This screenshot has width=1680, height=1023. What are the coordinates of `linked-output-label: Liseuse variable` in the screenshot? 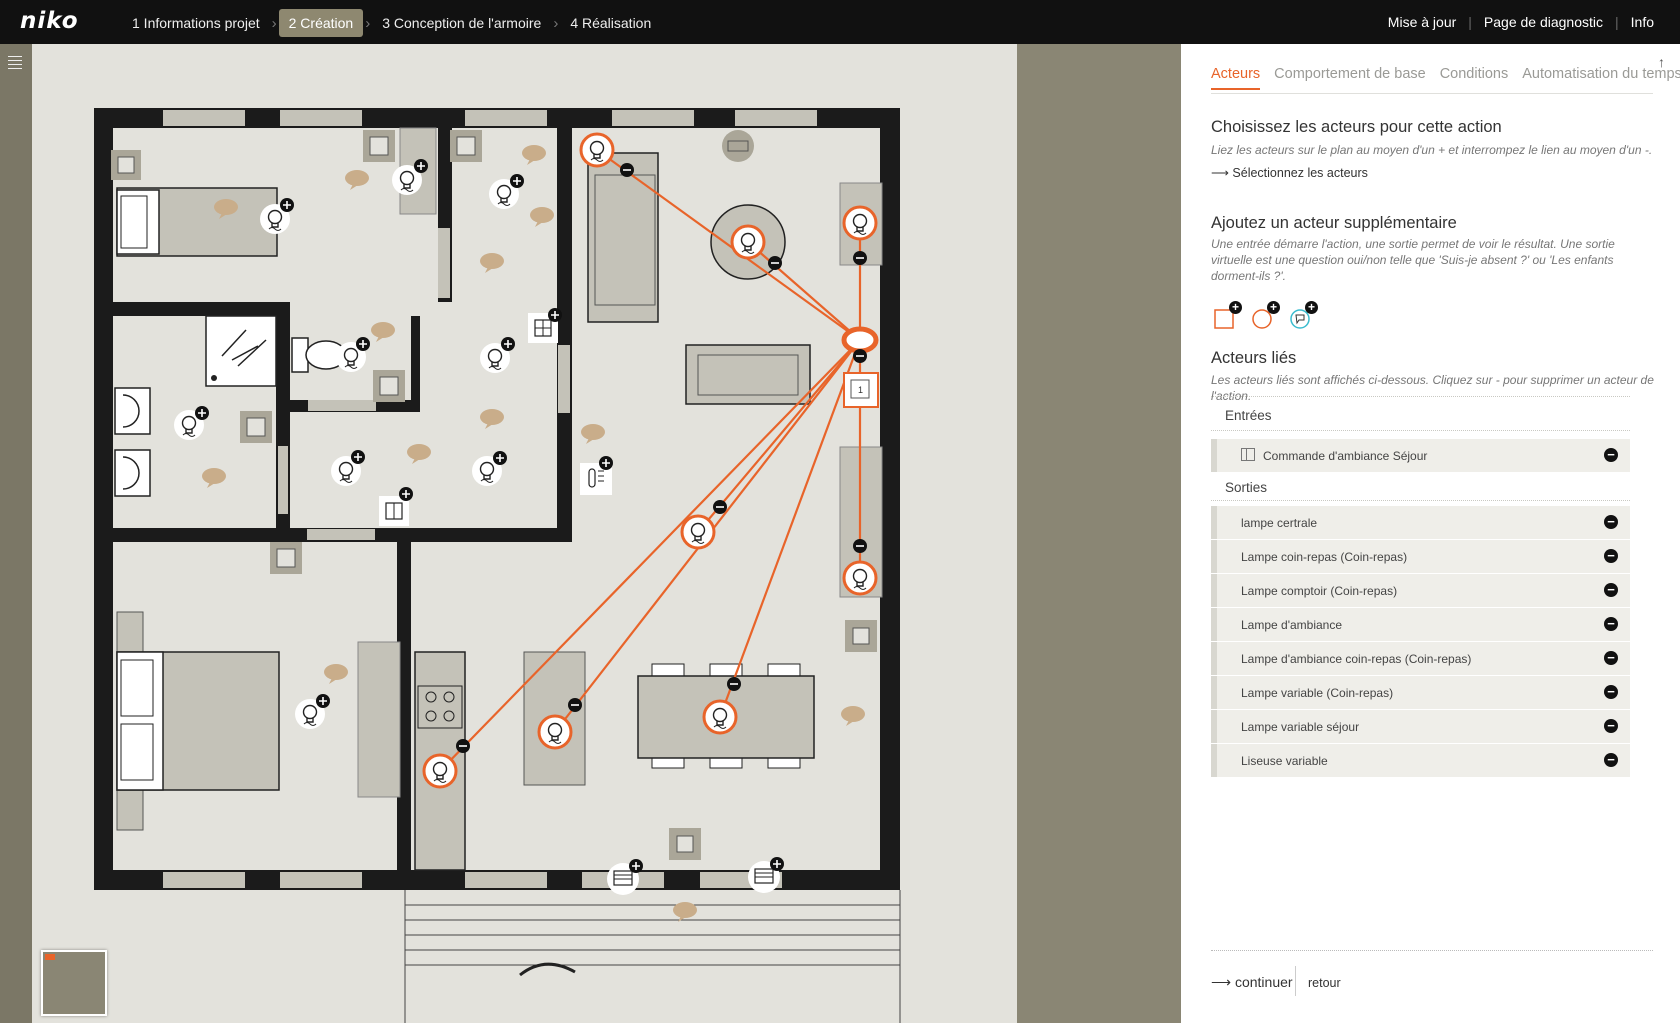 It's located at (1284, 761).